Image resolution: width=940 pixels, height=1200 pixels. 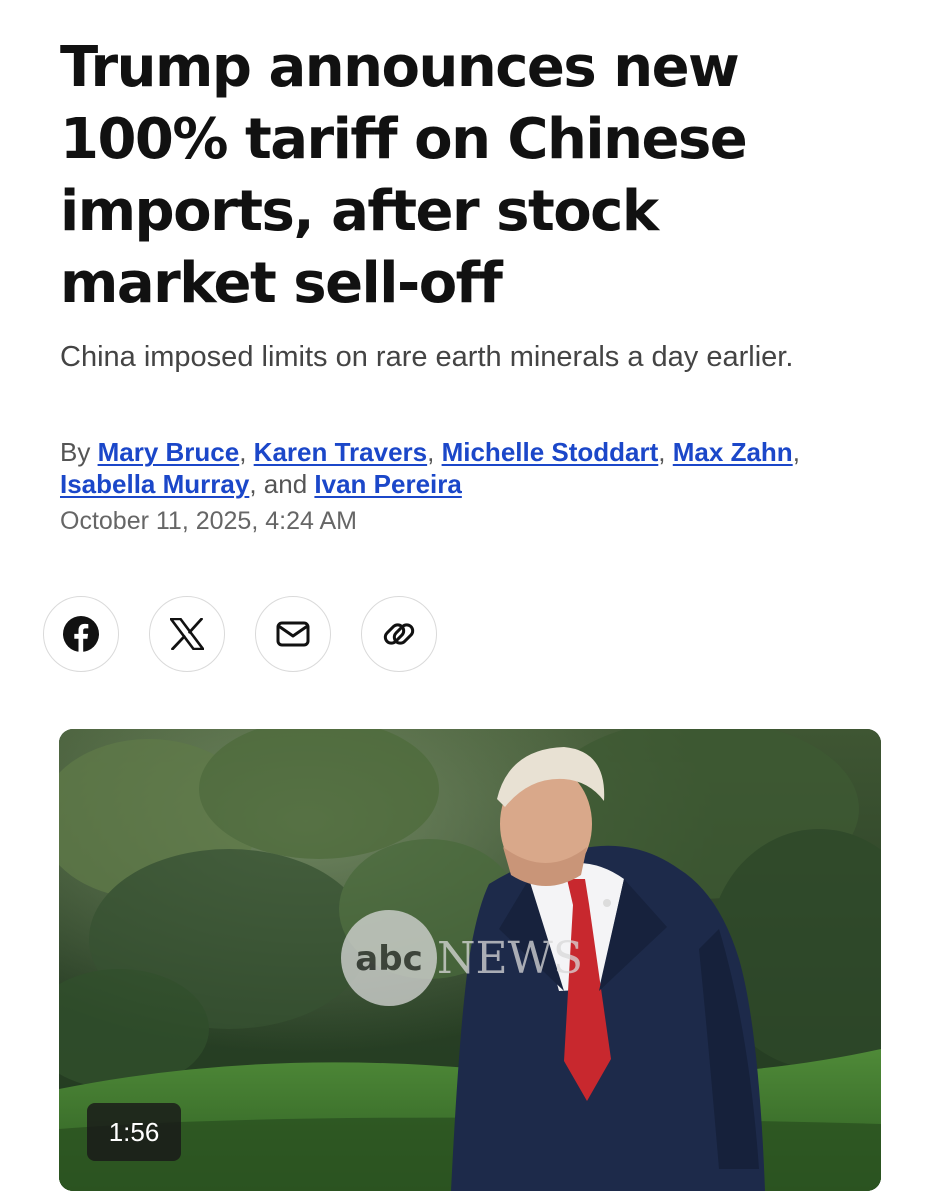 I want to click on byline-prefix: By, so click(x=75, y=452).